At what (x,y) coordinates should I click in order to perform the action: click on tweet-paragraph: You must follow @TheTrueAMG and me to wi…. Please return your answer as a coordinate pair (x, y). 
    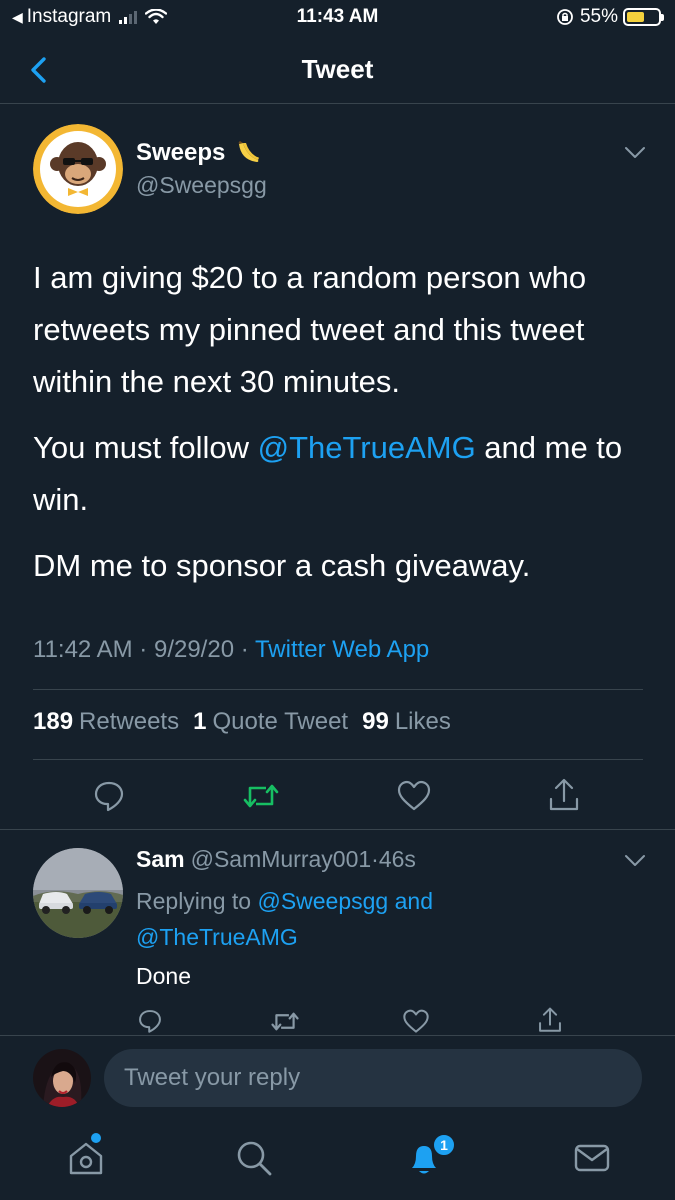
    Looking at the image, I should click on (338, 474).